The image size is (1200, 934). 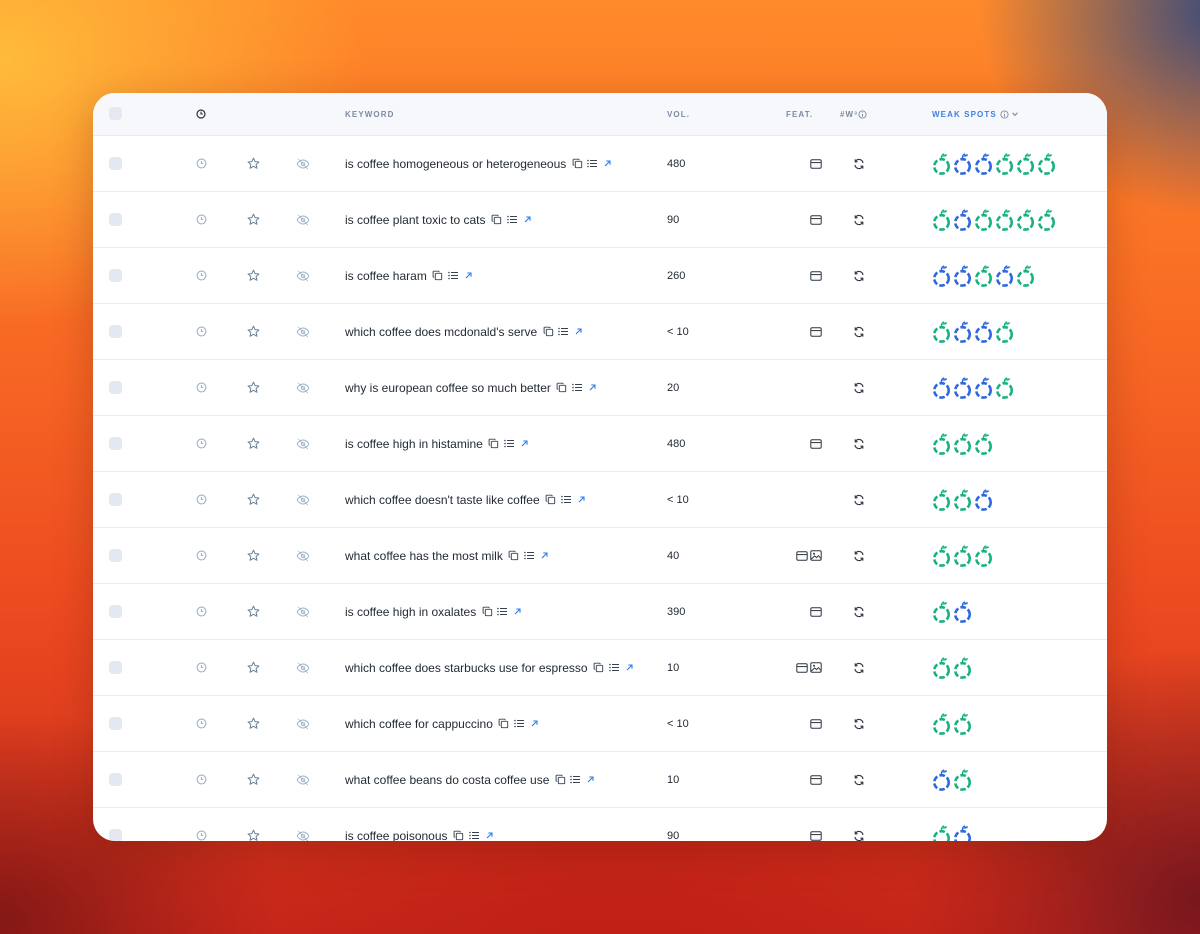 I want to click on keyword-text: which coffee for cappuccino, so click(x=419, y=724).